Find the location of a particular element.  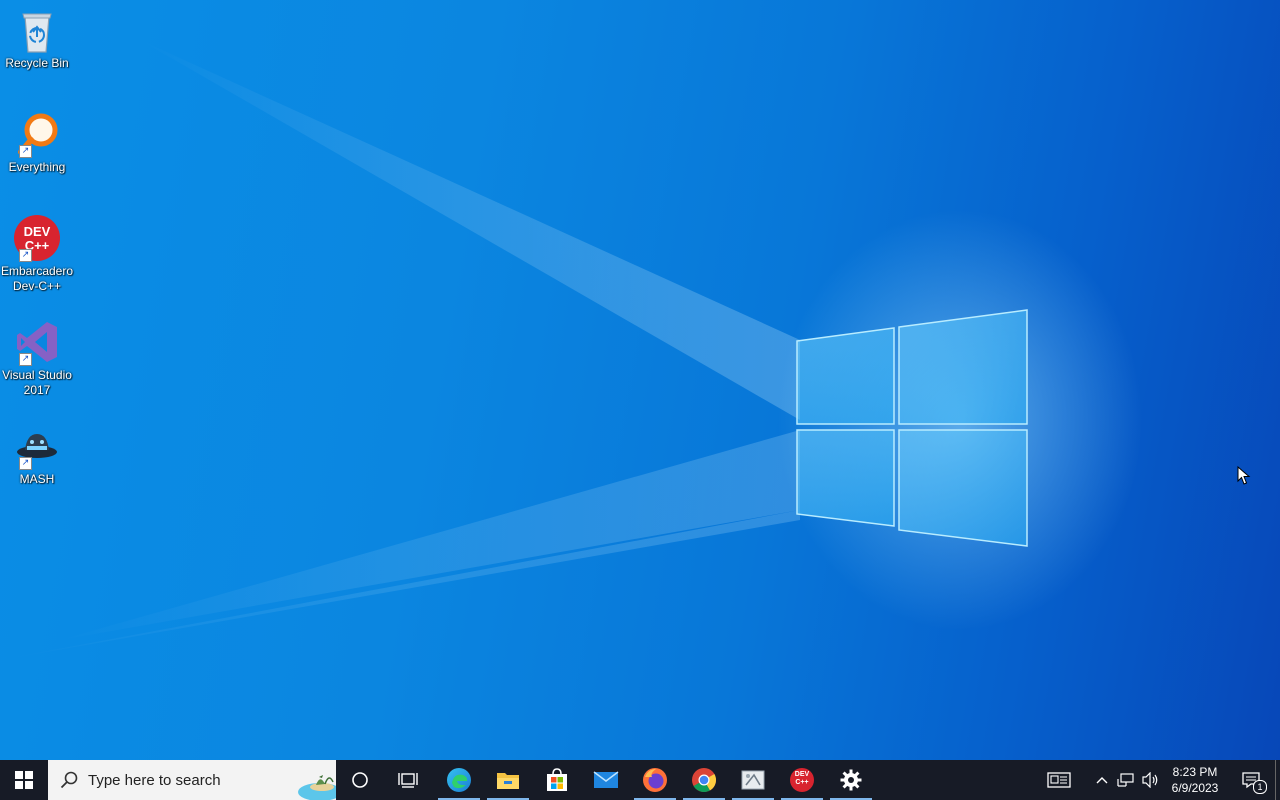

clock-time: 8:23 PM is located at coordinates (1195, 772).